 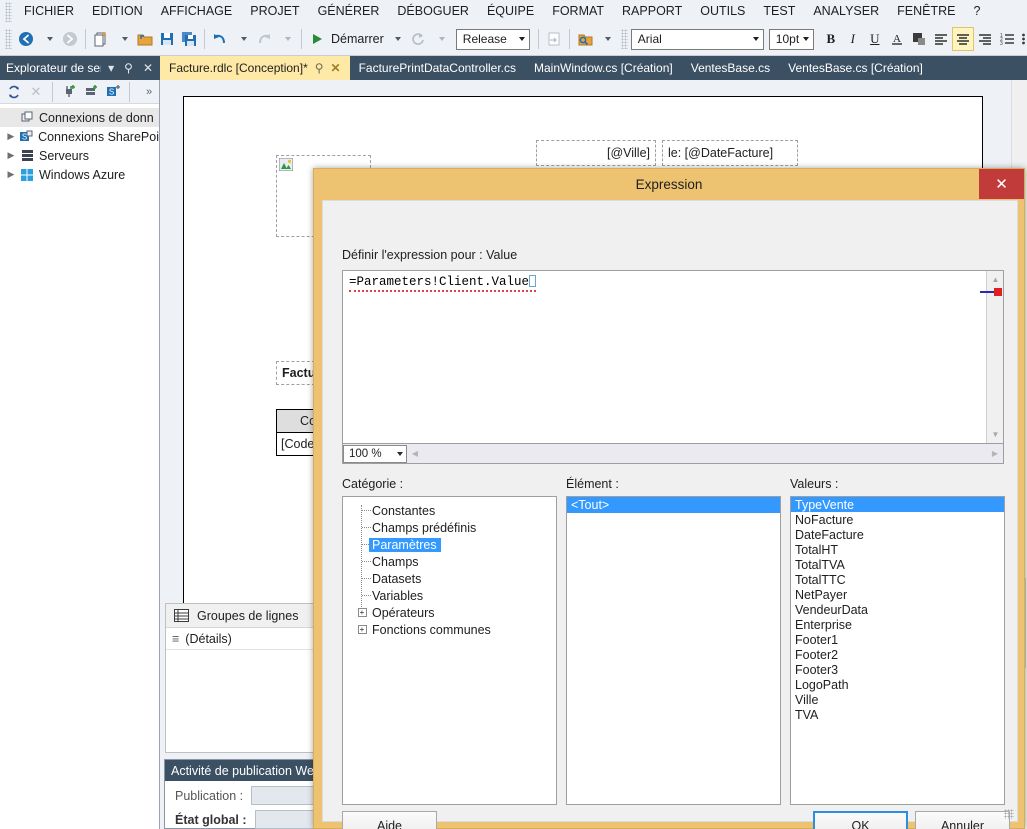 I want to click on element-item-tout: <Tout>, so click(x=673, y=505).